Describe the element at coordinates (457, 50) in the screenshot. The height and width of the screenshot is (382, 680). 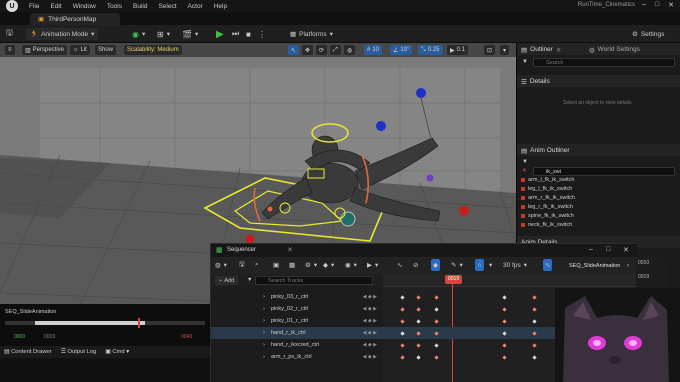
I see `camera-speed-button: ▶ 0.1` at that location.